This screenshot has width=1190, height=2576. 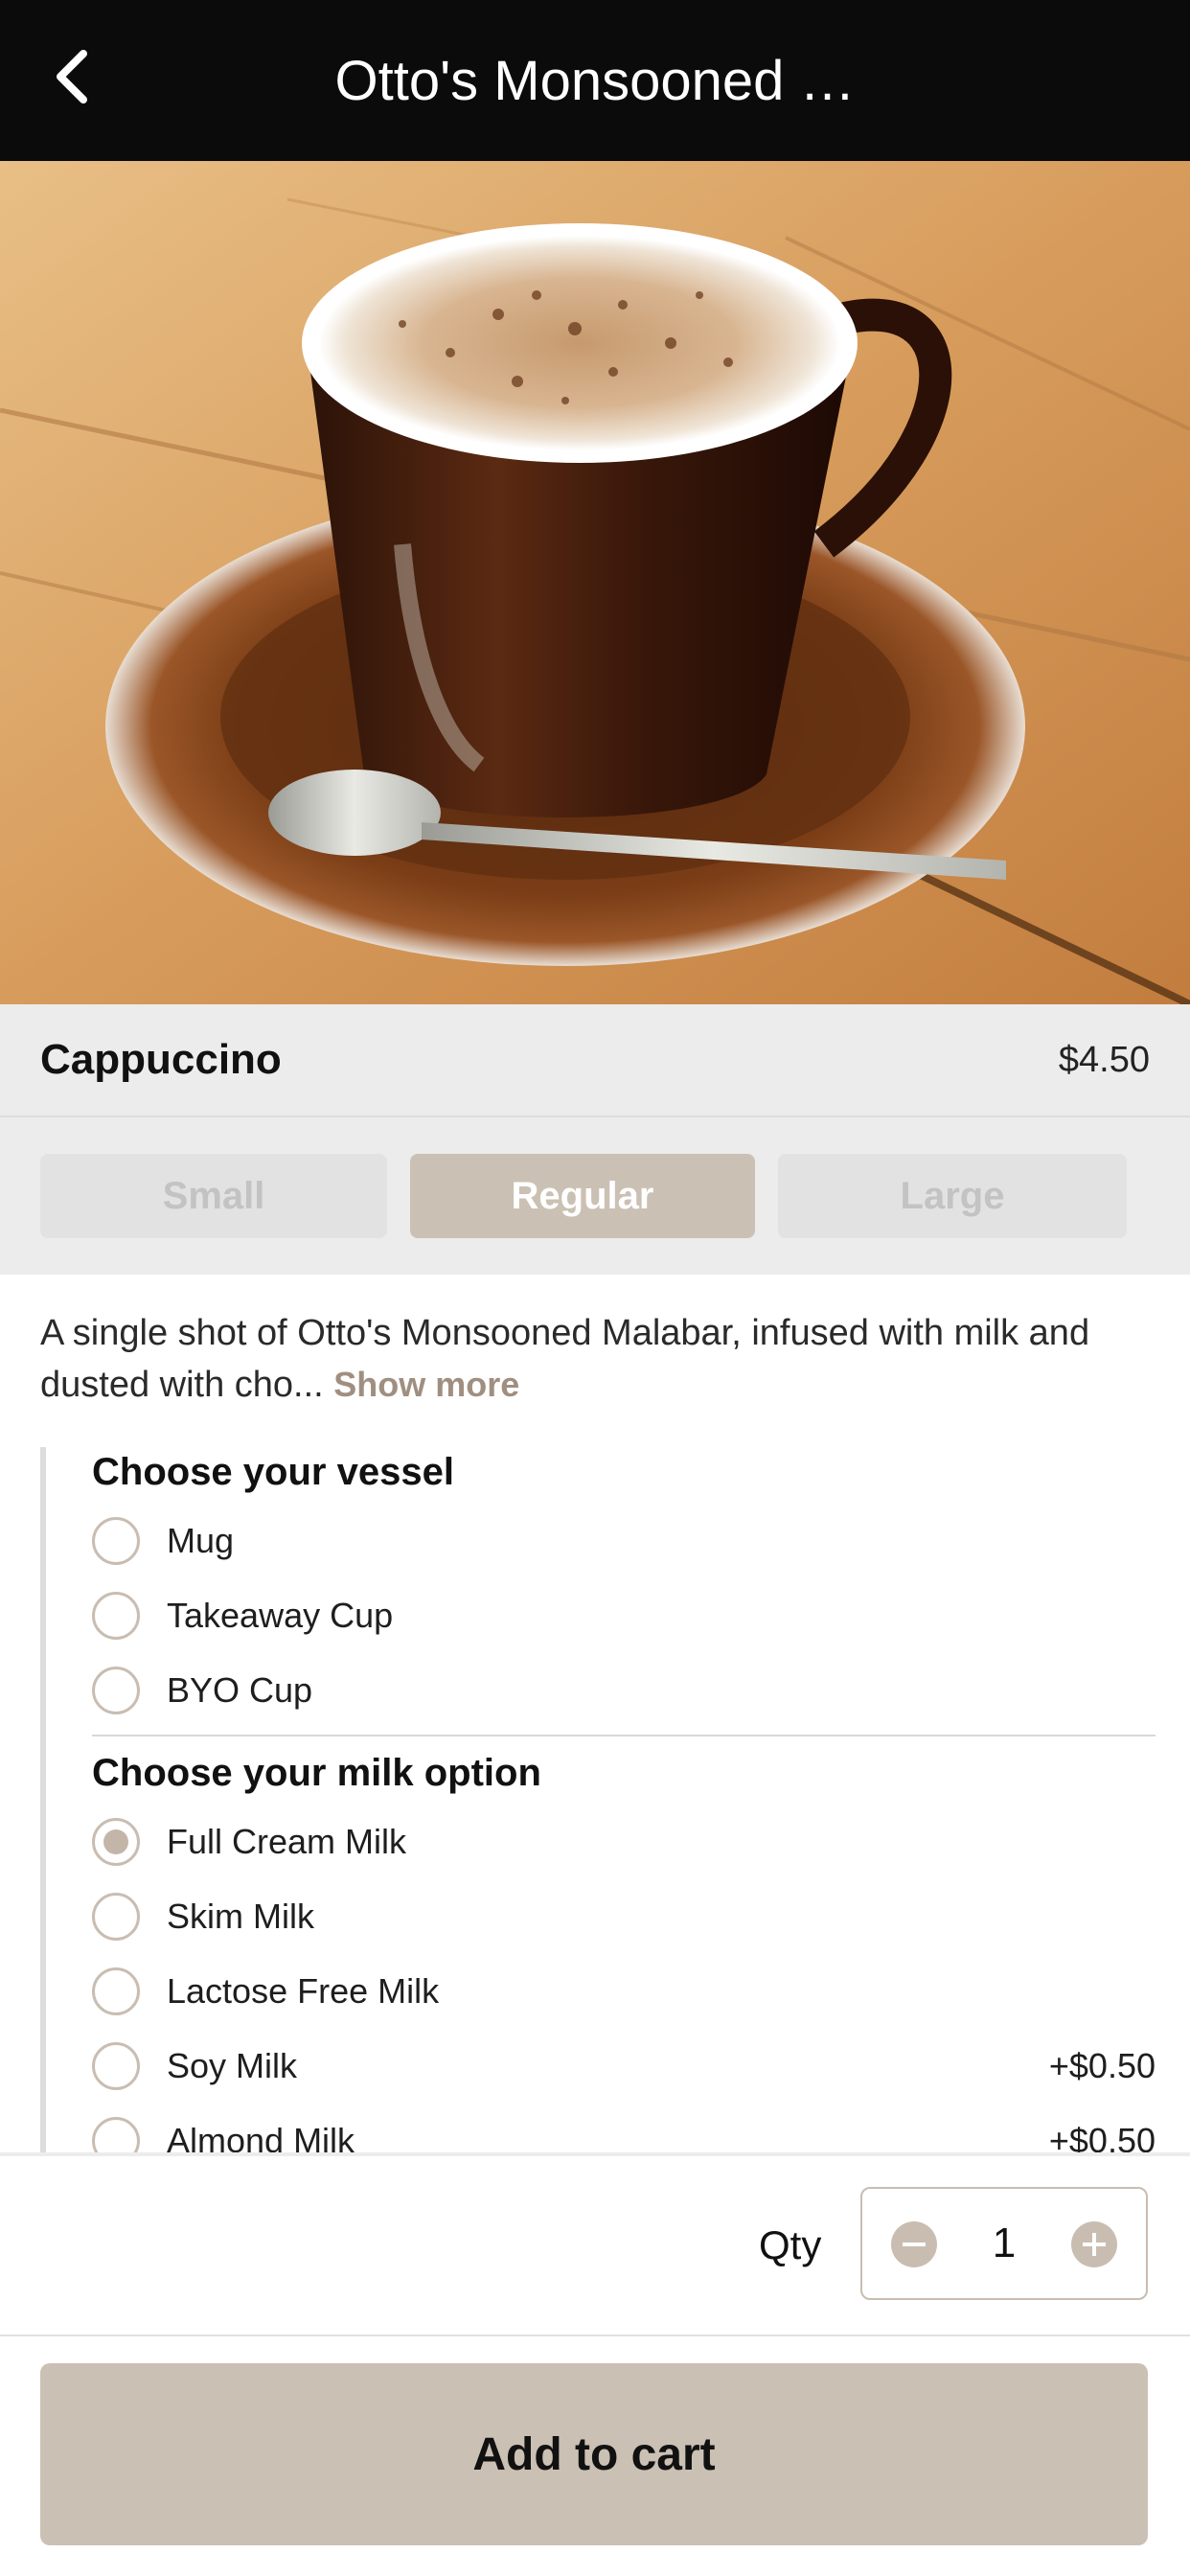 I want to click on chevron-left-icon, so click(x=72, y=77).